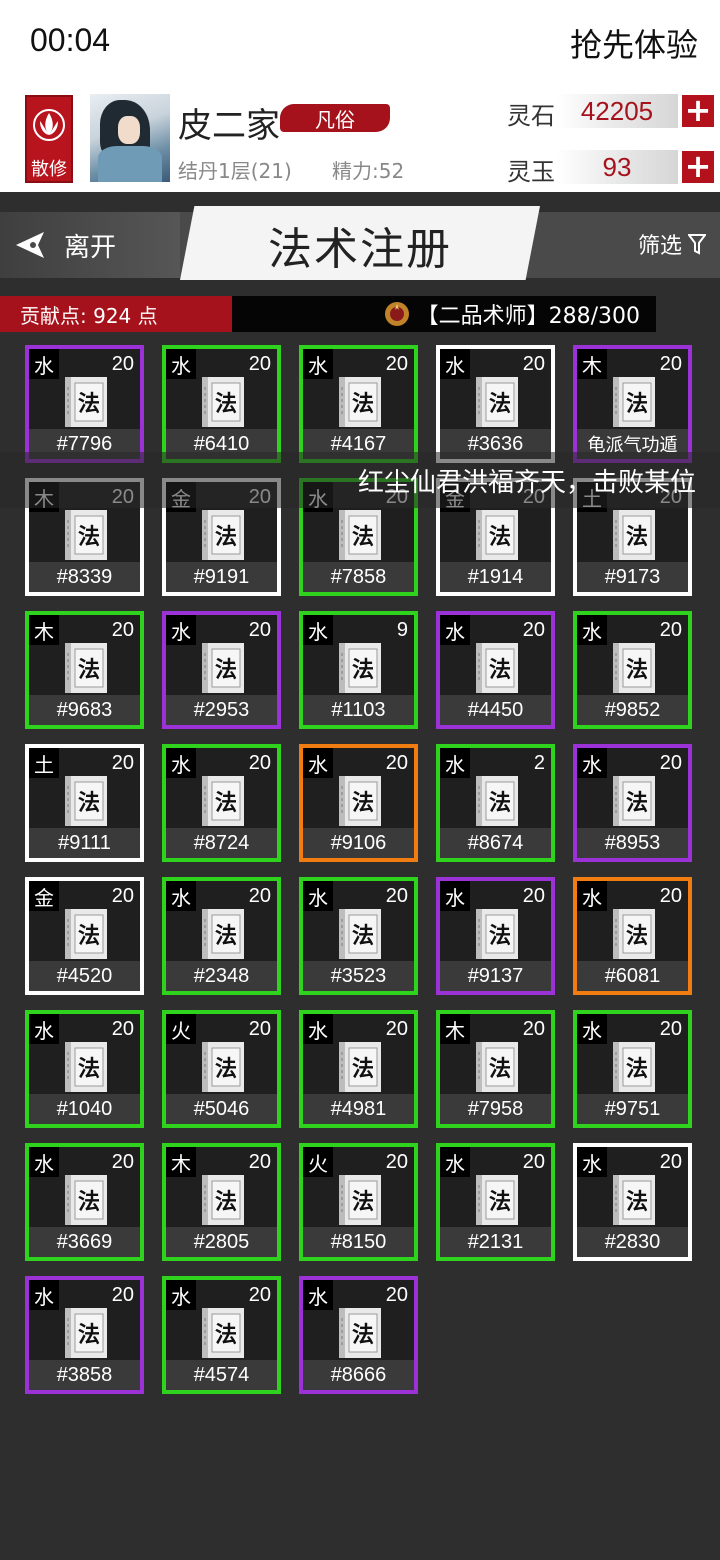  Describe the element at coordinates (632, 404) in the screenshot. I see `spell-card: 木 20 法龟派气功遁` at that location.